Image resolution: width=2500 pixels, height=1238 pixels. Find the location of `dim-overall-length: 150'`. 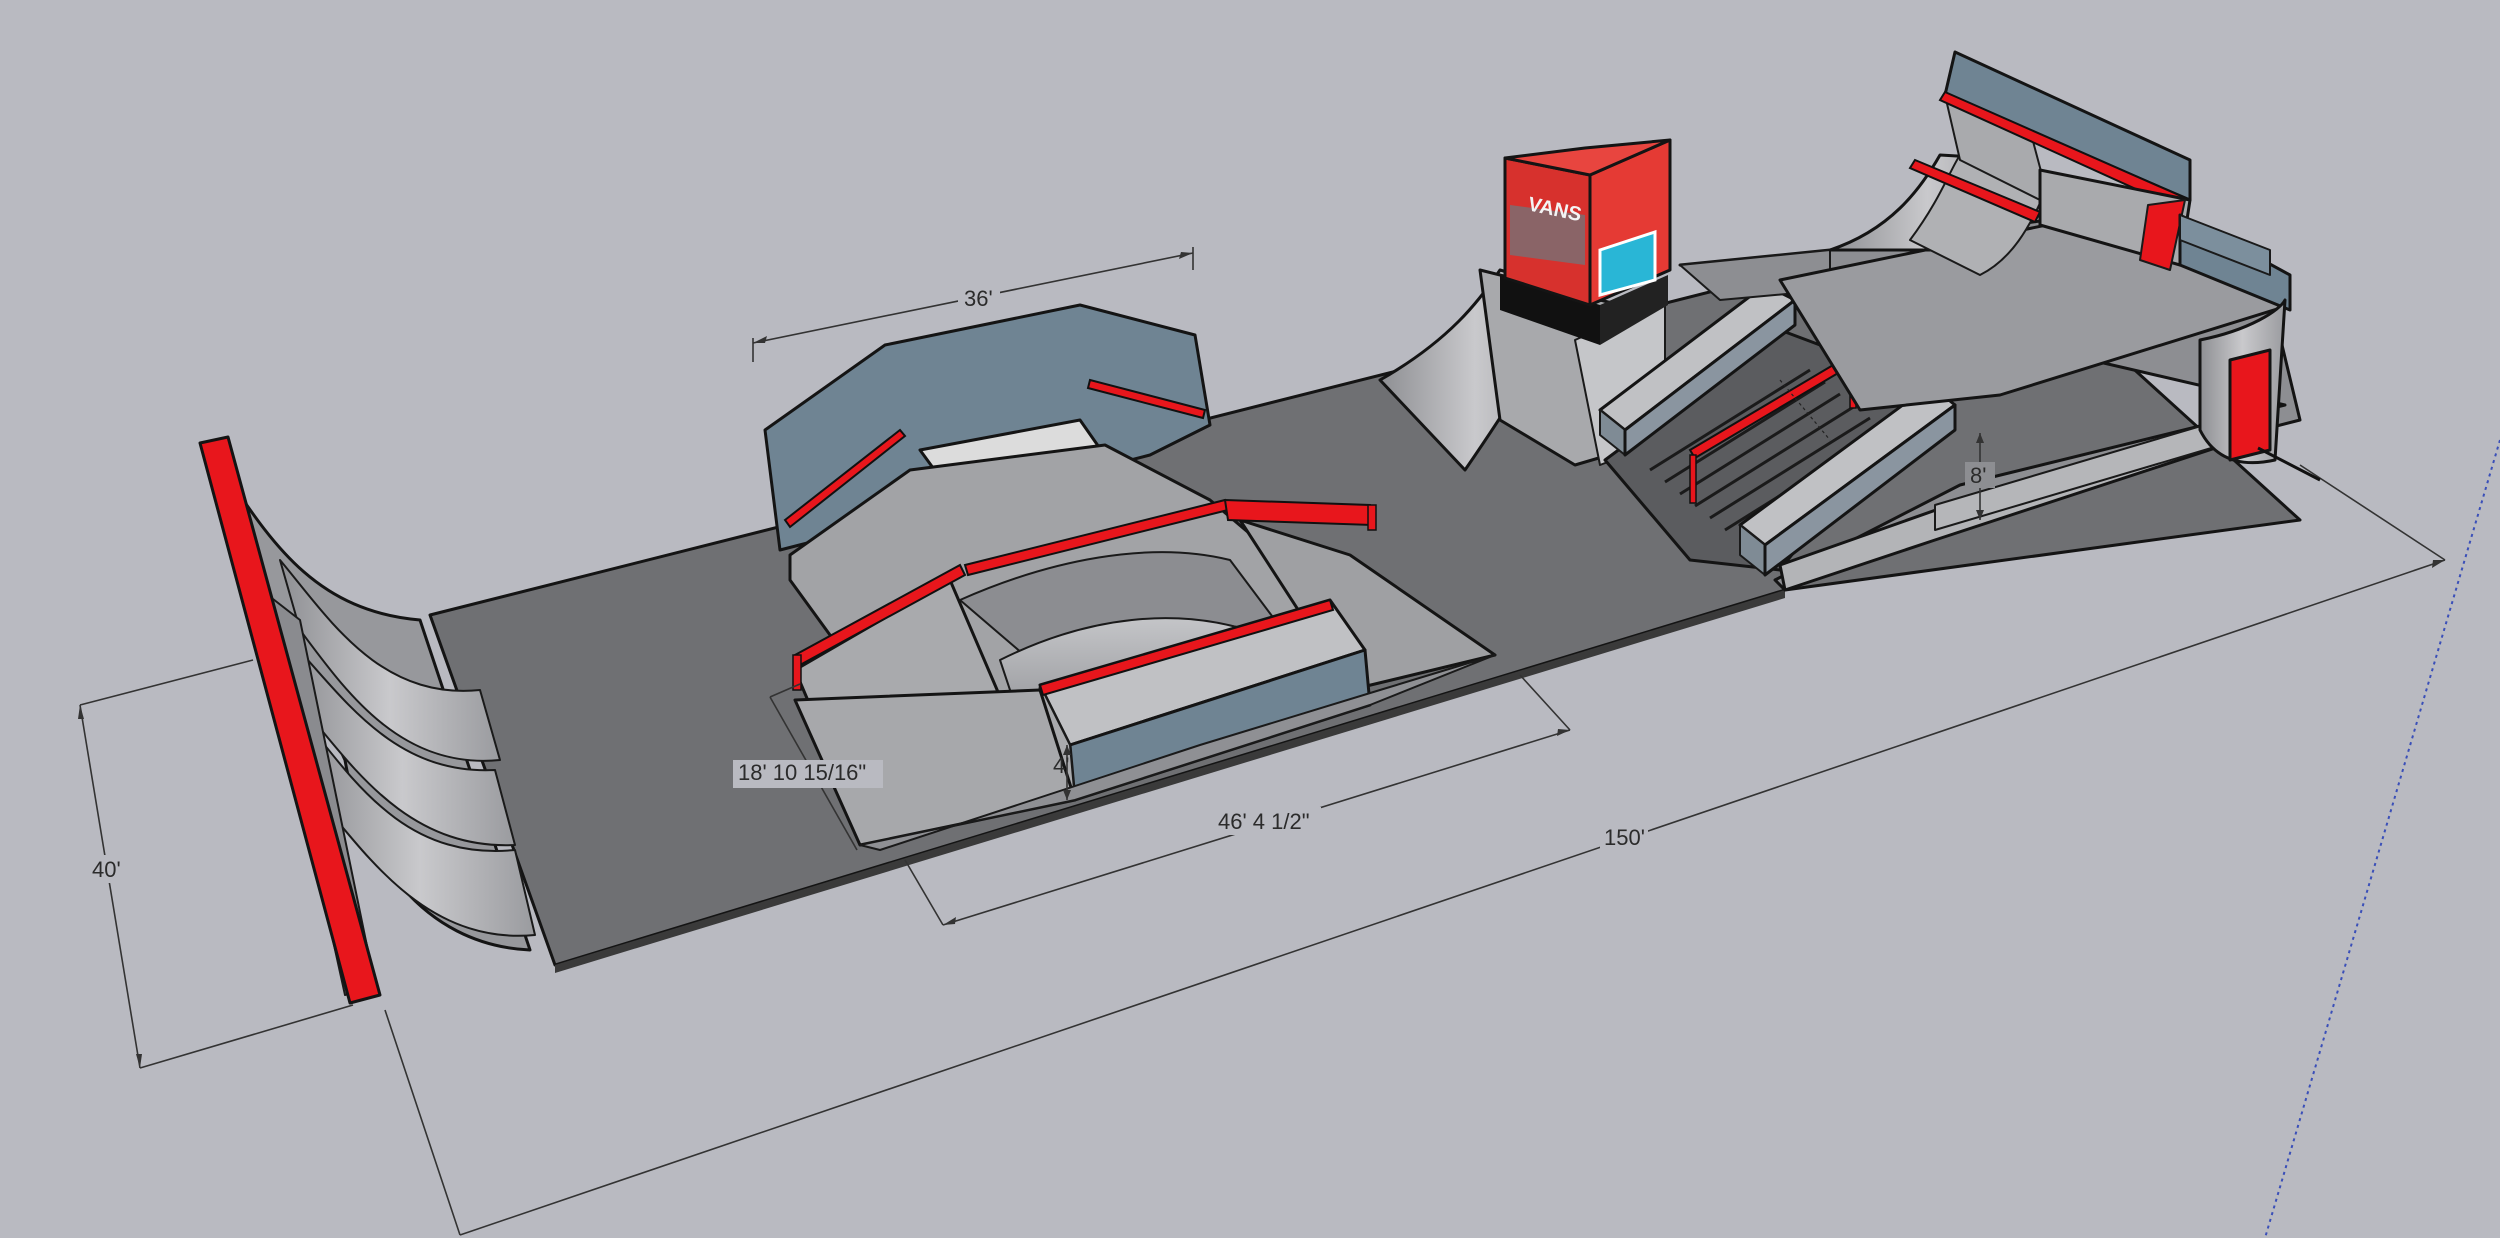

dim-overall-length: 150' is located at coordinates (1624, 837).